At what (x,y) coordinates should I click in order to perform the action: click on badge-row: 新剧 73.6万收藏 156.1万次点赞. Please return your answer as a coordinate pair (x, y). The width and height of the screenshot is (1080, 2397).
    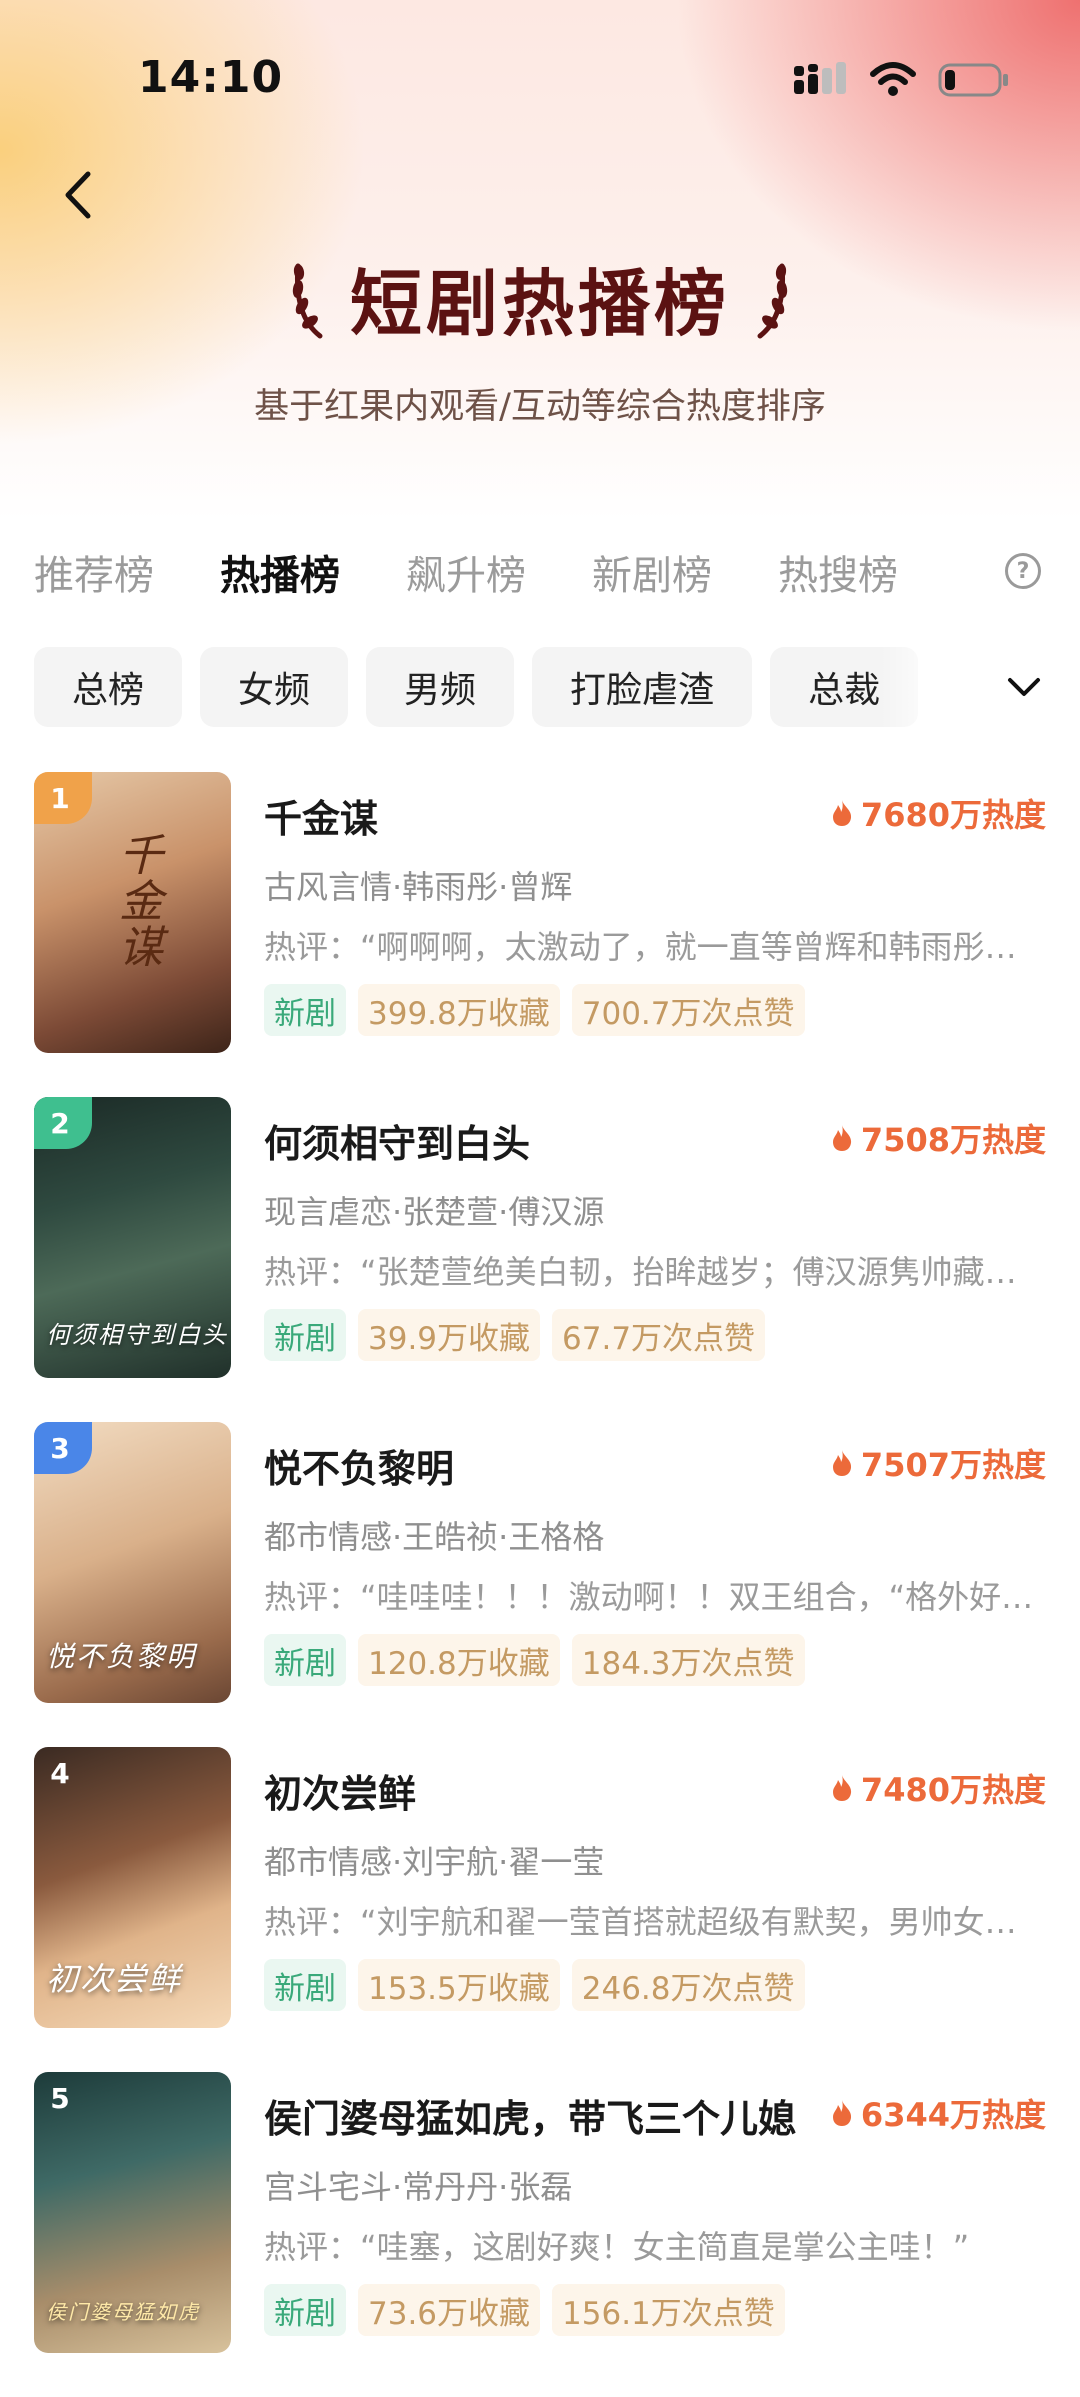
    Looking at the image, I should click on (524, 2310).